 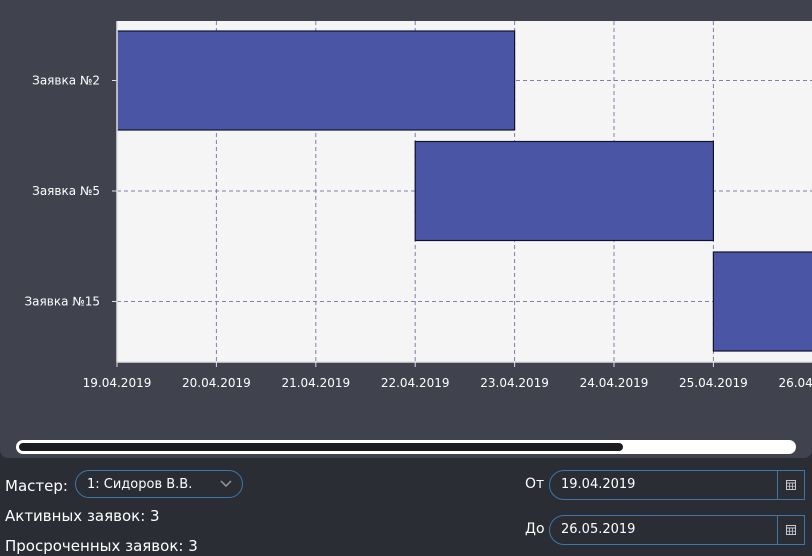 I want to click on y-category-label: Заявка №5, so click(x=66, y=191).